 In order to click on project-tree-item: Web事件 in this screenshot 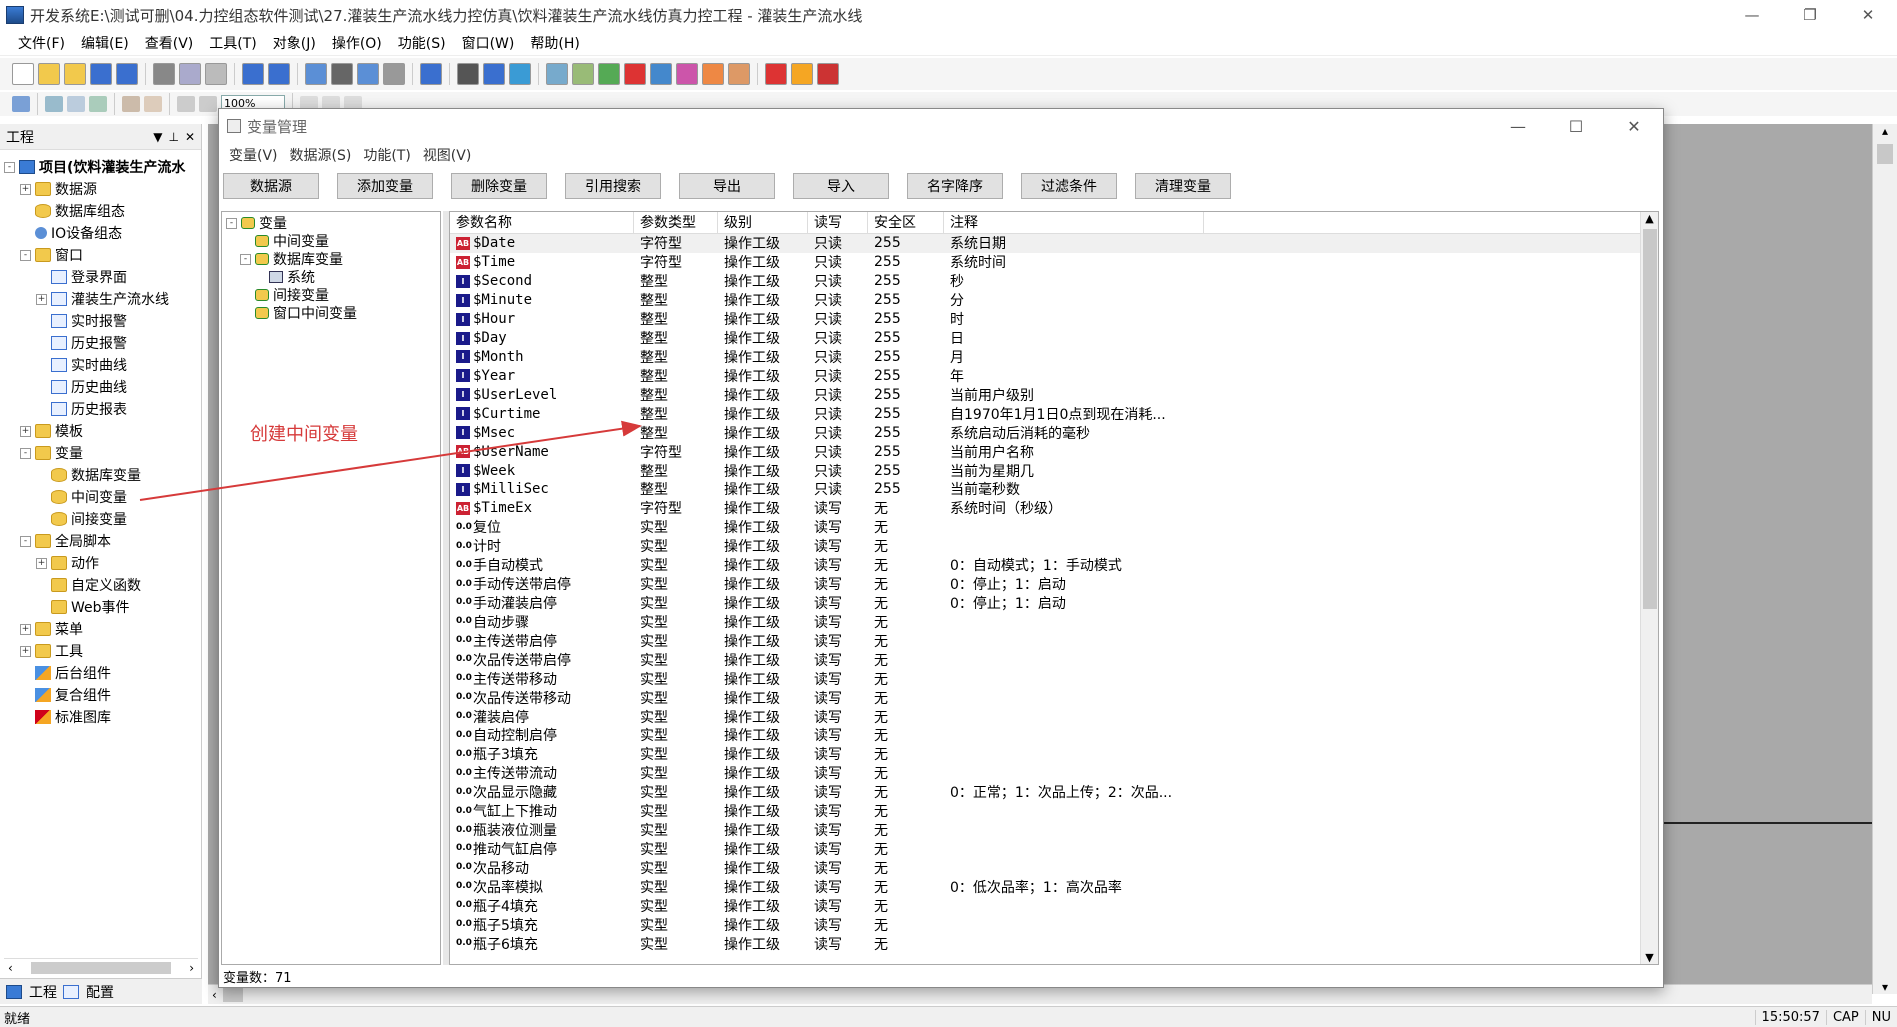, I will do `click(101, 607)`.